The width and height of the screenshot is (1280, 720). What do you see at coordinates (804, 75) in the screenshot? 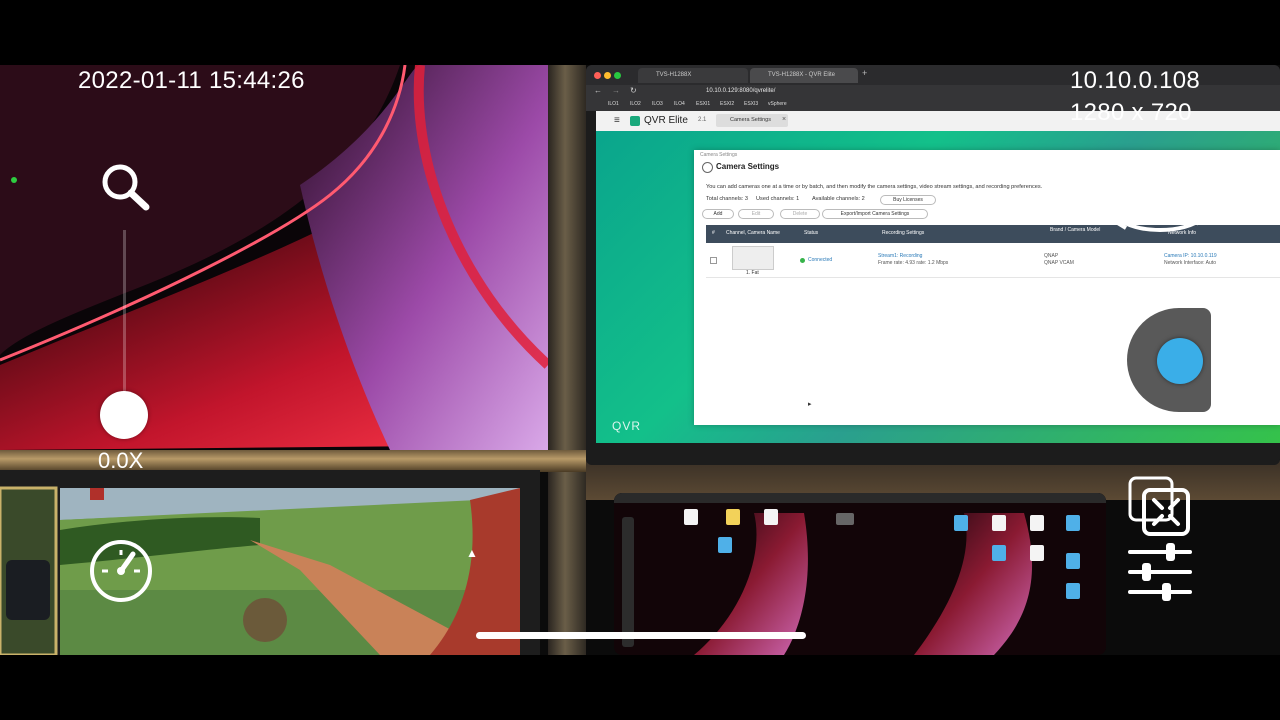
I see `browser-tab-2: TVS-H1288X - QVR Elite` at bounding box center [804, 75].